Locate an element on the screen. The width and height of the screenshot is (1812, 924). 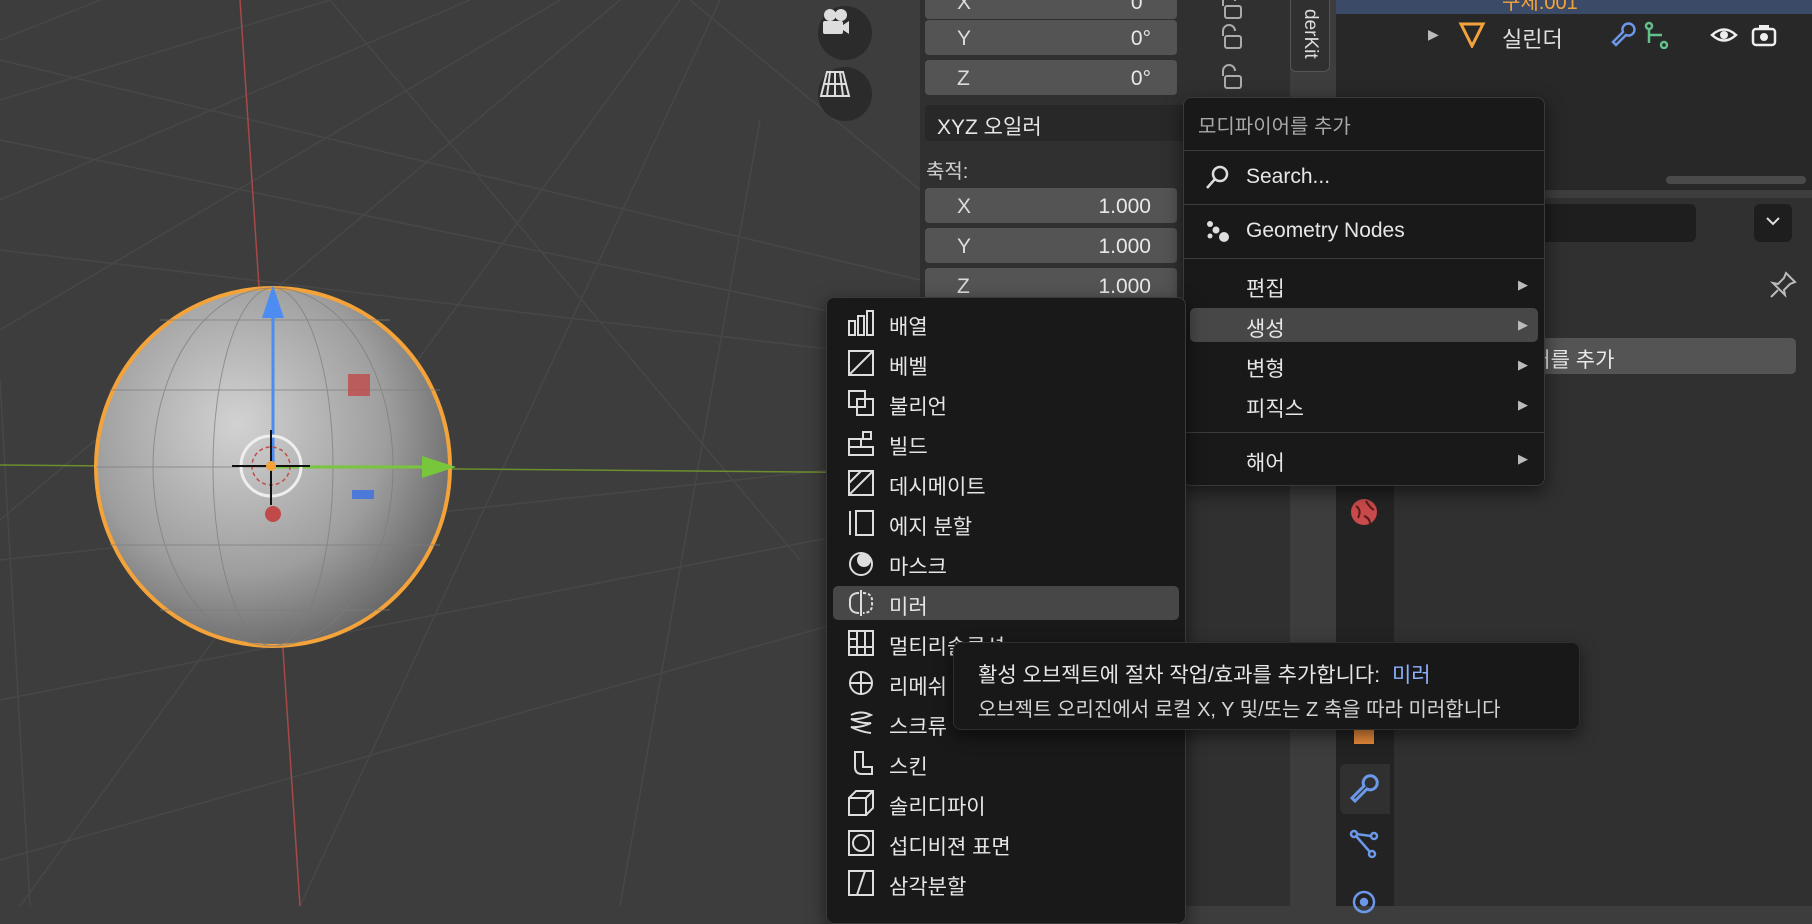
menu-item-solidify: 솔리디파이 is located at coordinates (1006, 803).